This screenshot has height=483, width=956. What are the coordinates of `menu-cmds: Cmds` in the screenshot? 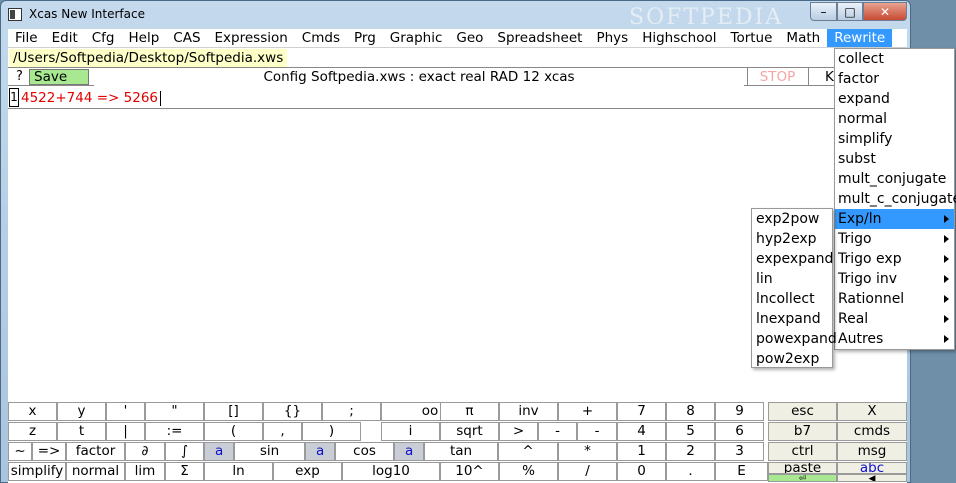 It's located at (321, 38).